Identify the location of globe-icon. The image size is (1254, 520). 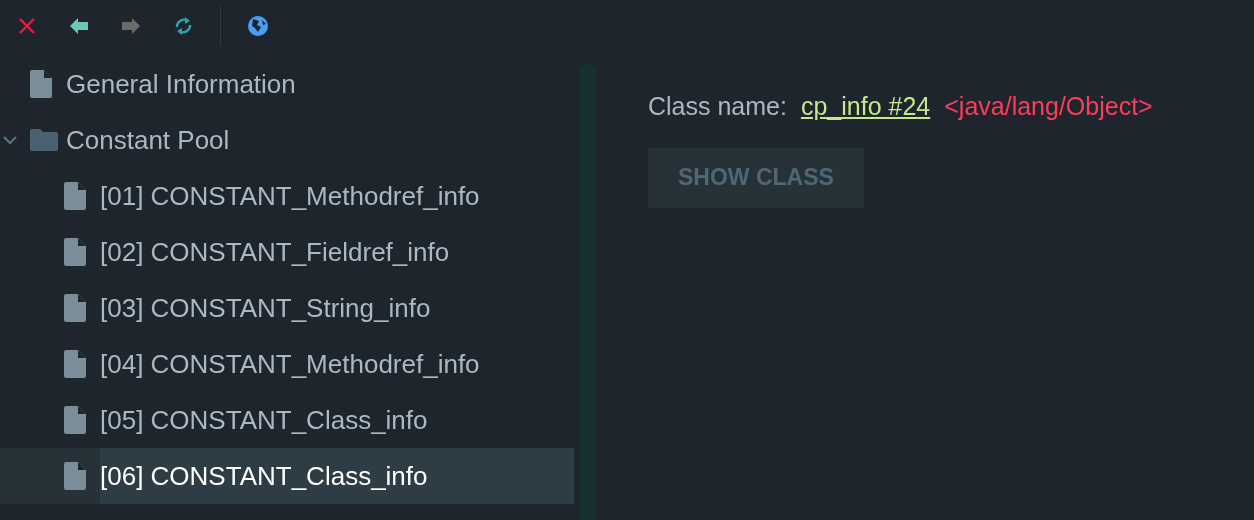
(258, 26).